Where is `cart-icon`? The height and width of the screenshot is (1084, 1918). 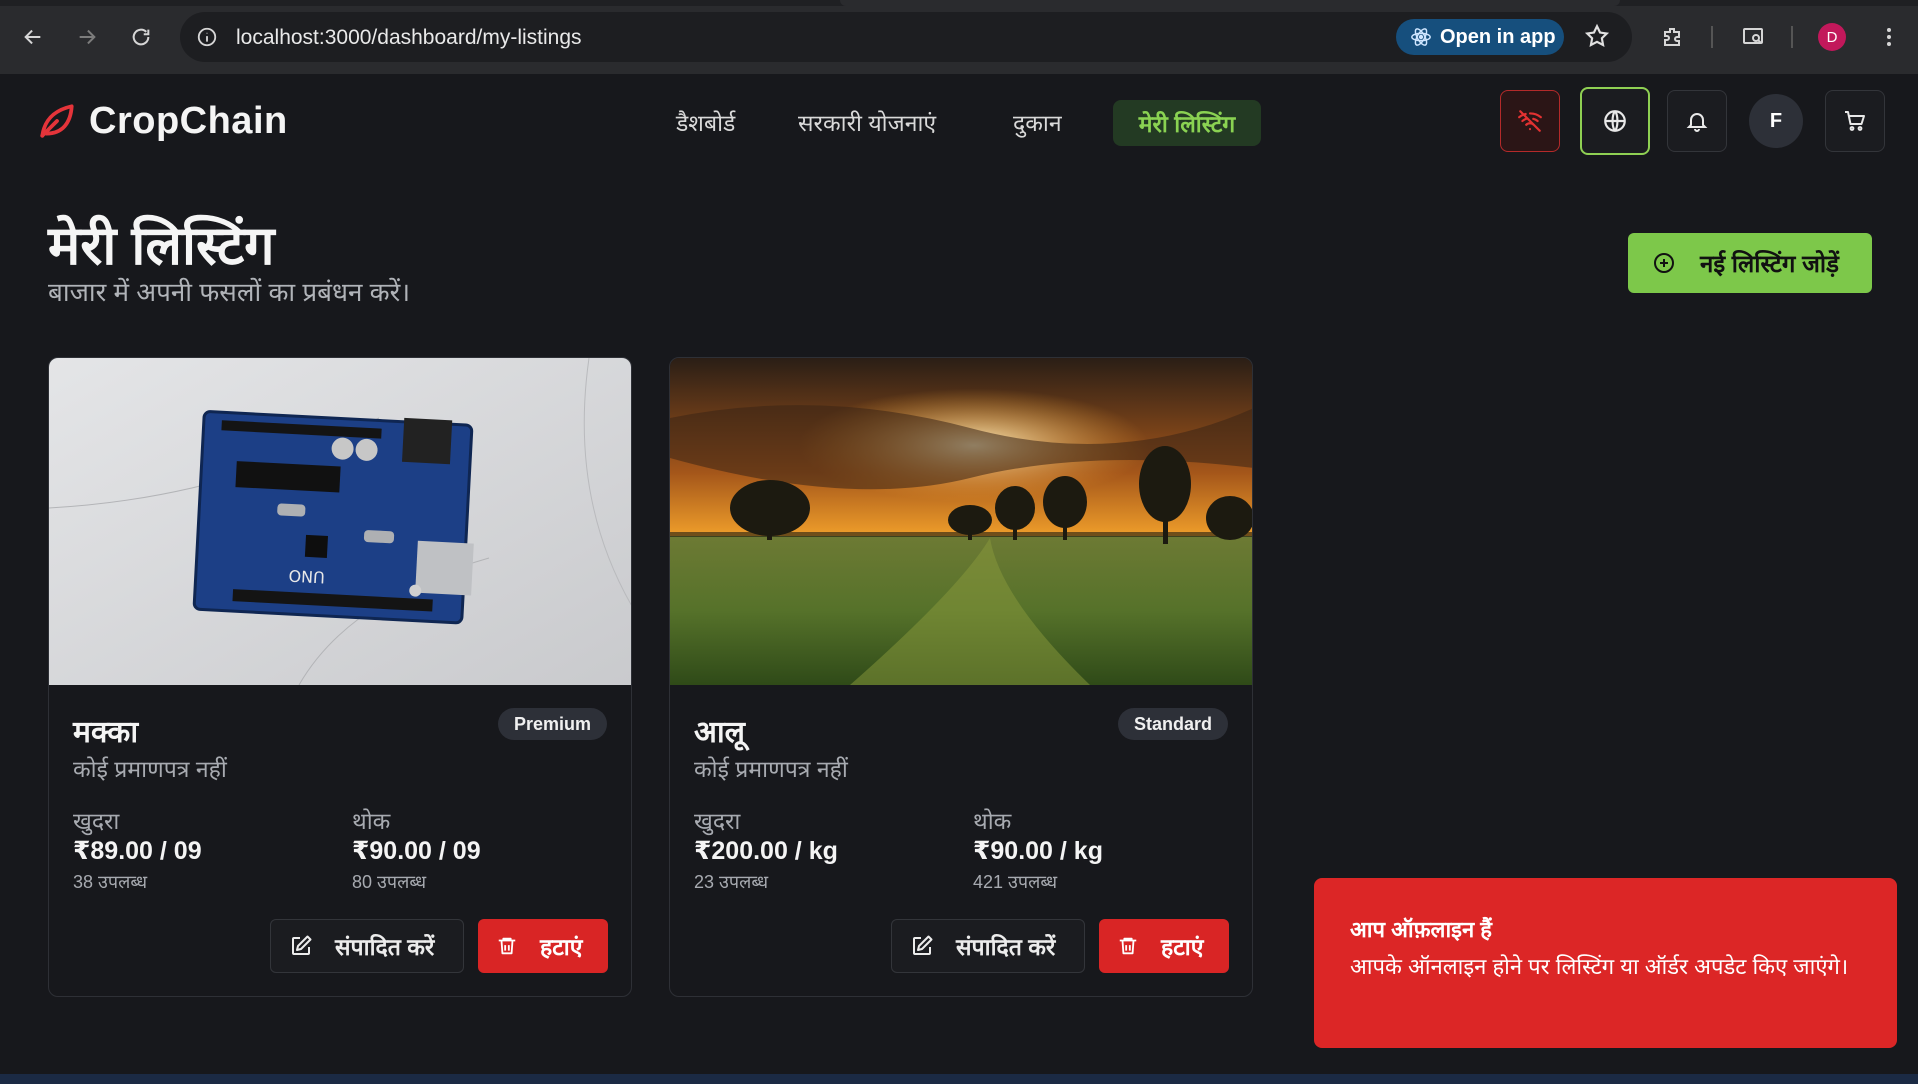 cart-icon is located at coordinates (1855, 121).